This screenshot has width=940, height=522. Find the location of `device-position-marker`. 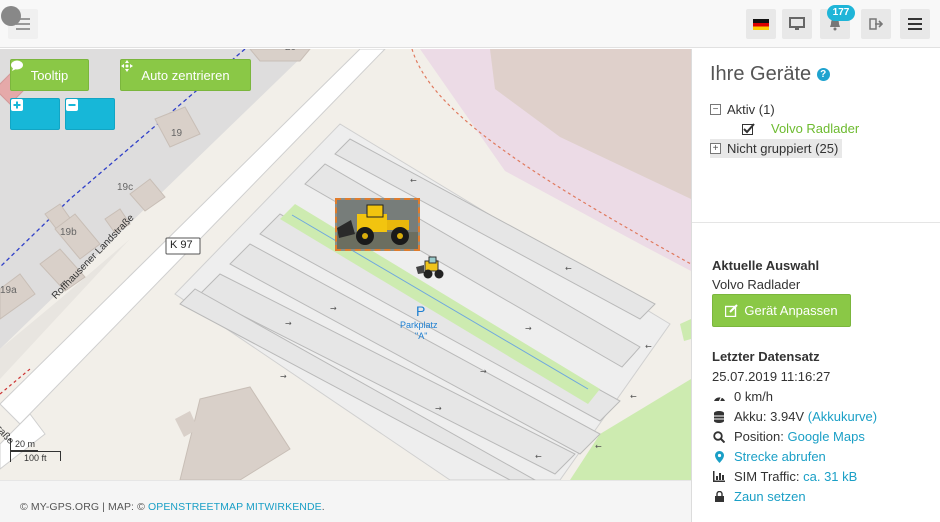

device-position-marker is located at coordinates (431, 268).